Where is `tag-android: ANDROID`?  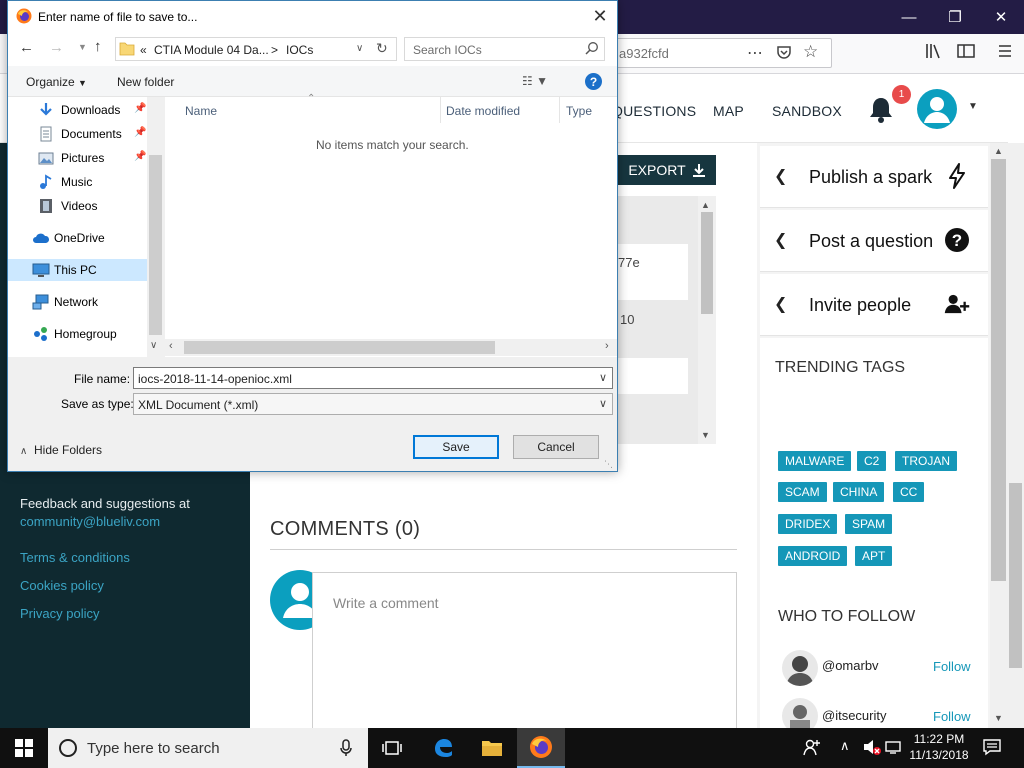 tag-android: ANDROID is located at coordinates (813, 556).